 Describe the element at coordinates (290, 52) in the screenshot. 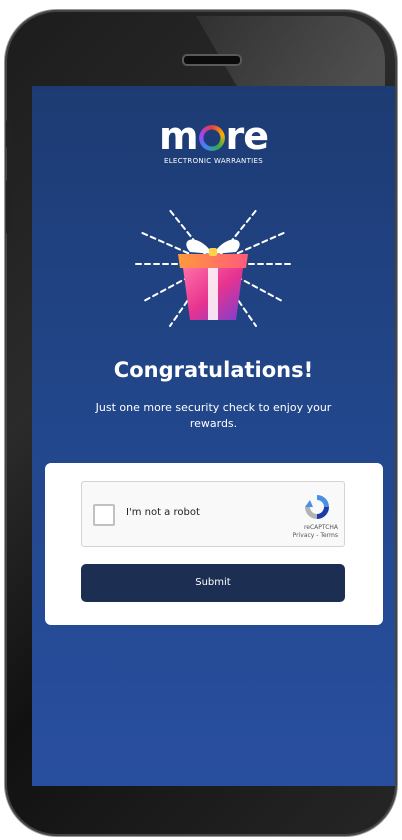

I see `phone-reflection` at that location.